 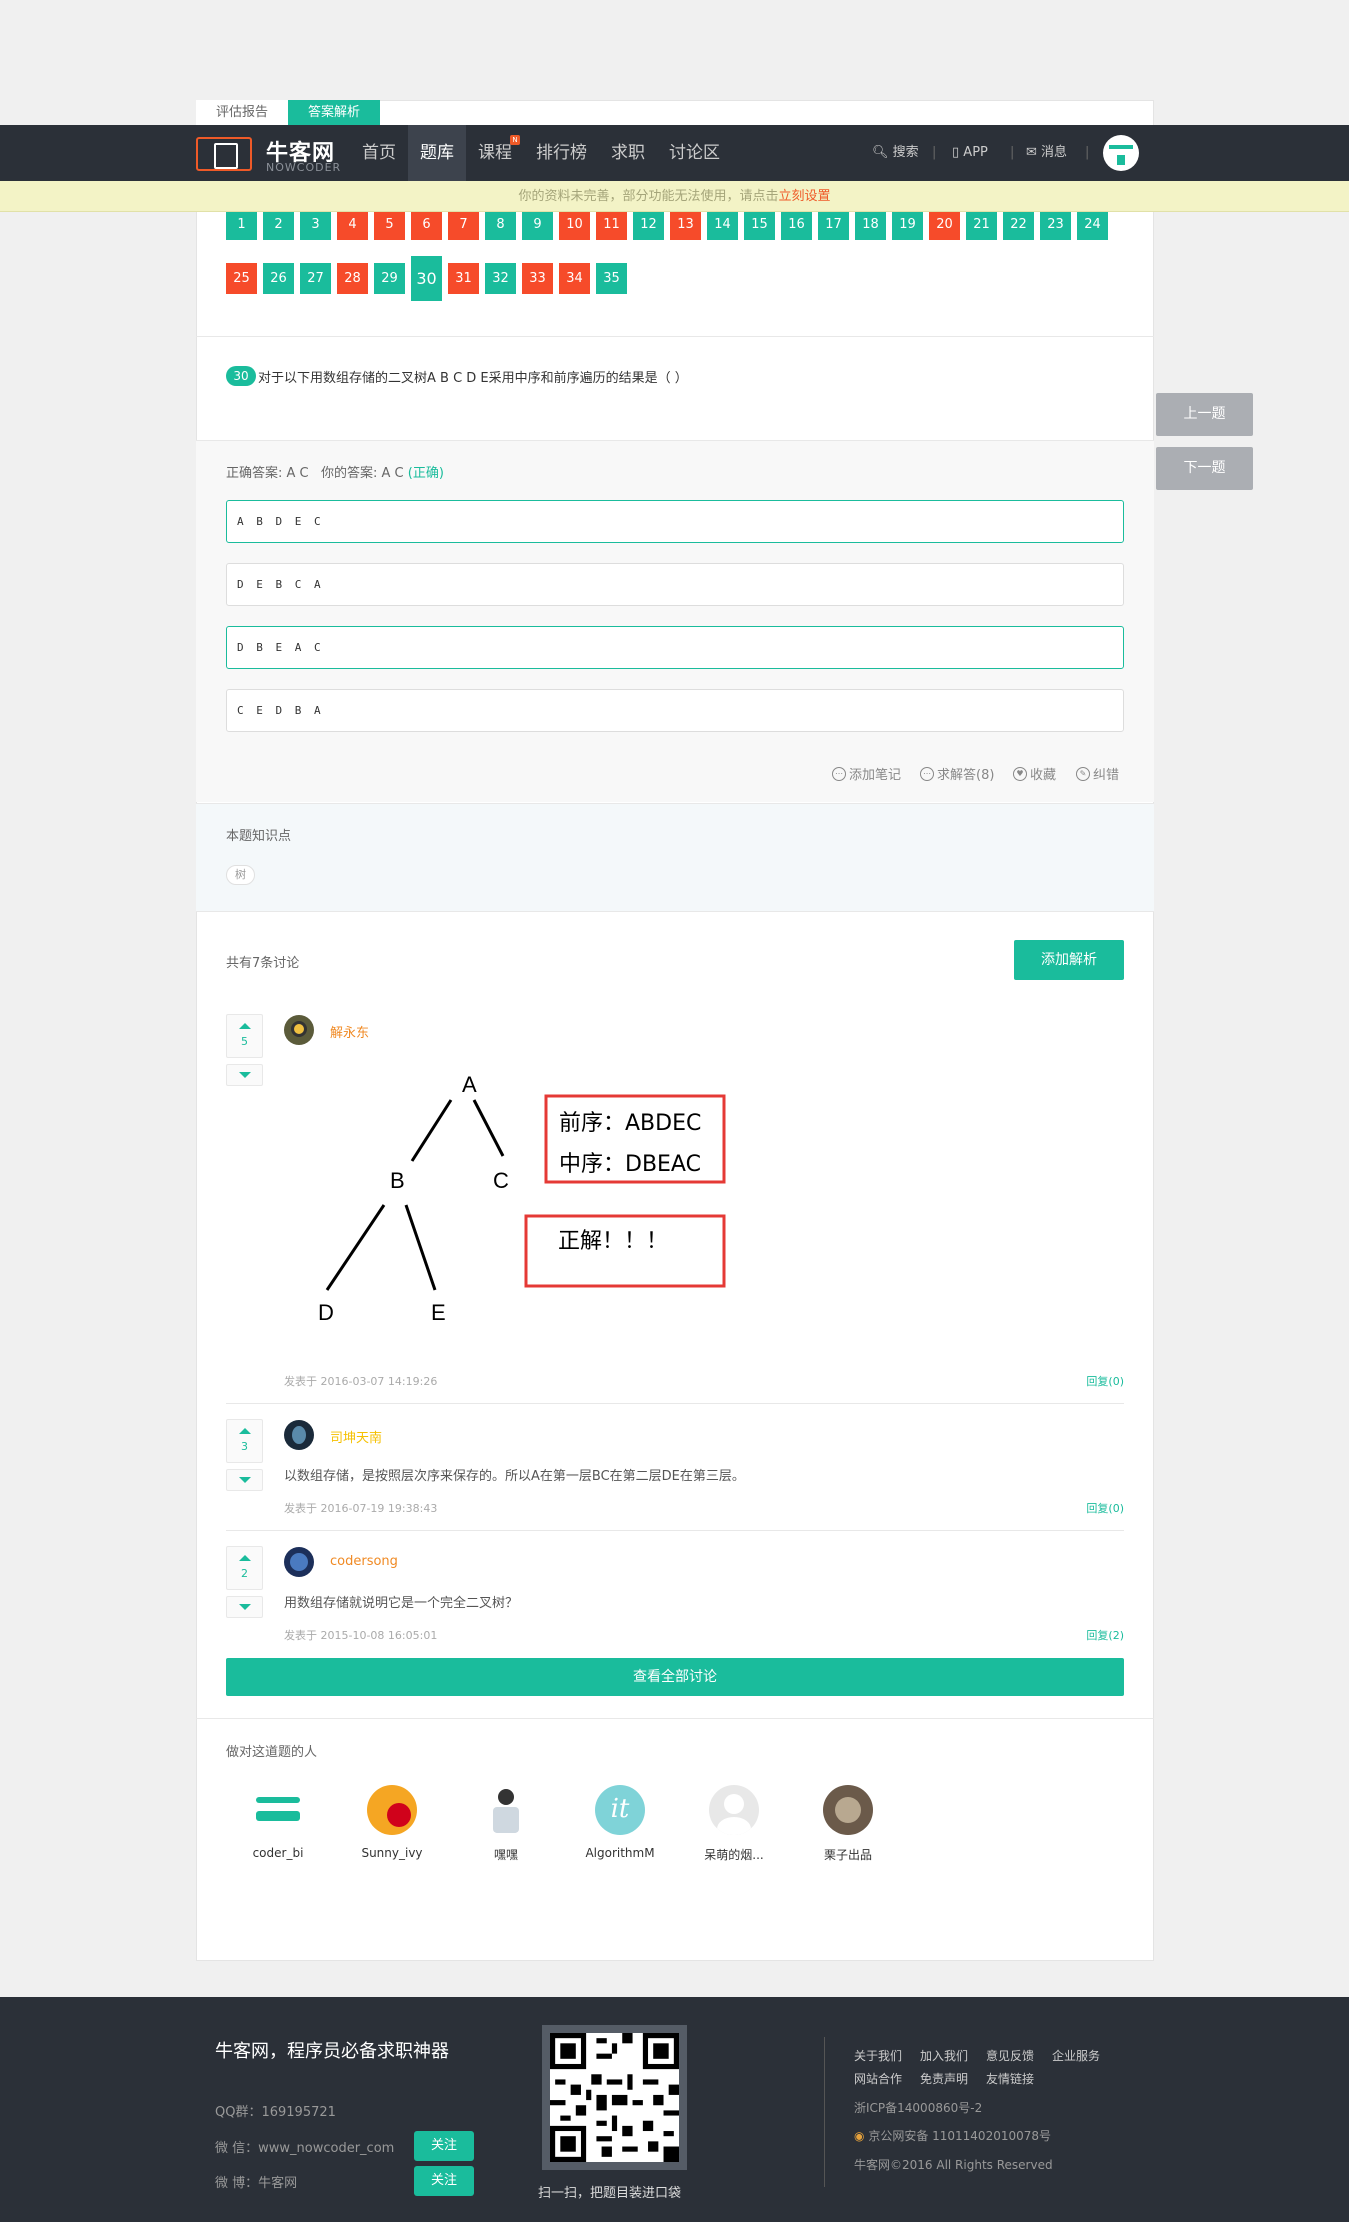 I want to click on nav-messages: ✉ 消息, so click(x=1046, y=153).